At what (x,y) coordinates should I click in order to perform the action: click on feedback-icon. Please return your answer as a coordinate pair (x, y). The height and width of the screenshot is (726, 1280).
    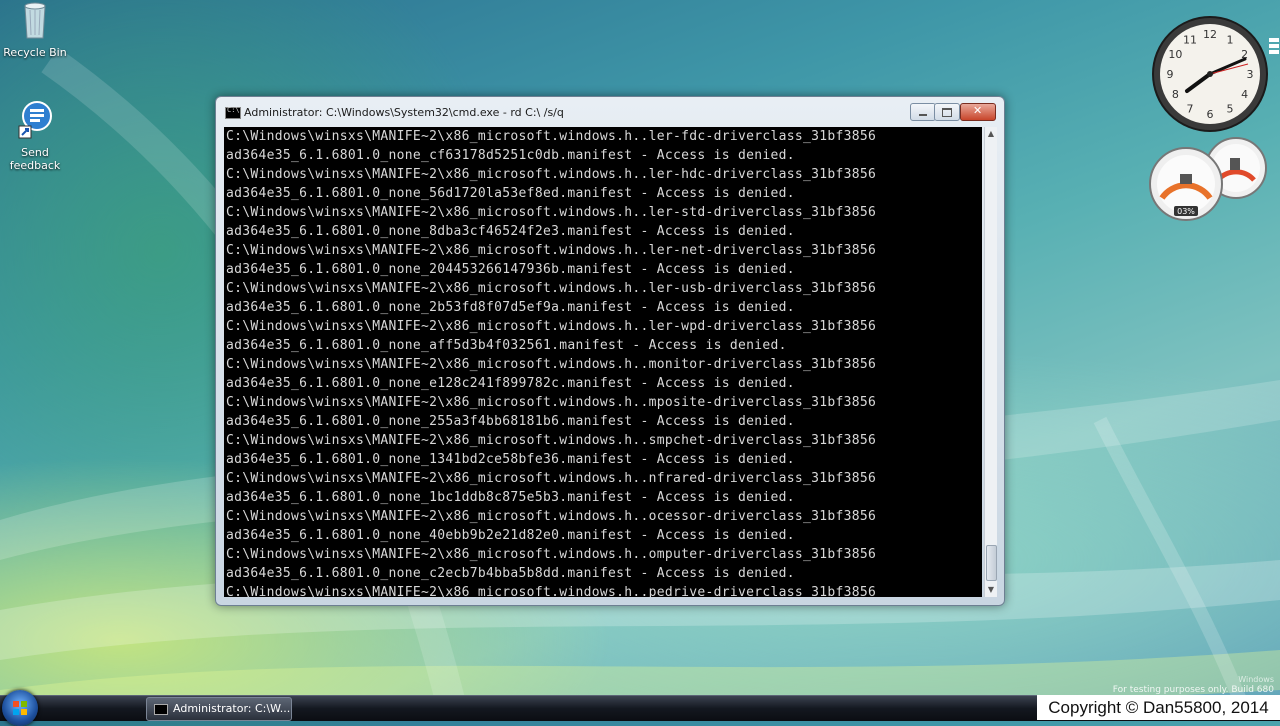
    Looking at the image, I should click on (35, 120).